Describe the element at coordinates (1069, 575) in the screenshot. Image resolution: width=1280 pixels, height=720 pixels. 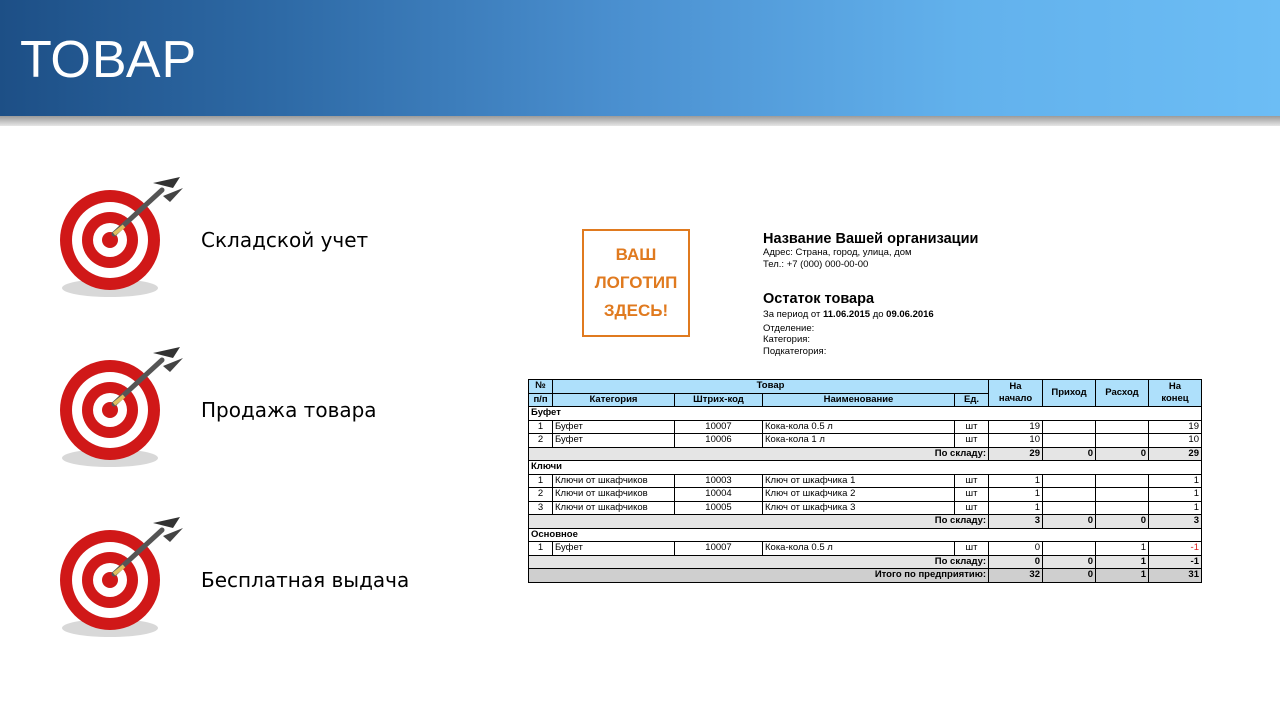
I see `total-income: 0` at that location.